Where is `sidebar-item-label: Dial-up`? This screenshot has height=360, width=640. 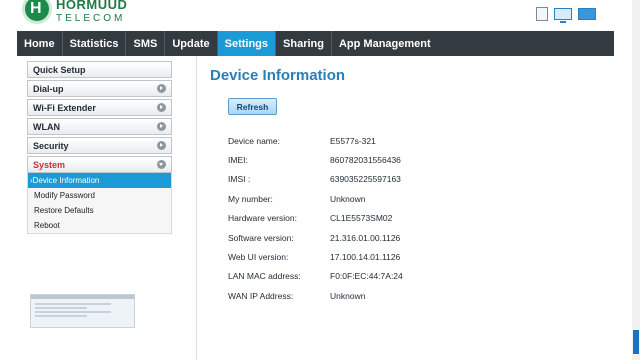
sidebar-item-label: Dial-up is located at coordinates (48, 88).